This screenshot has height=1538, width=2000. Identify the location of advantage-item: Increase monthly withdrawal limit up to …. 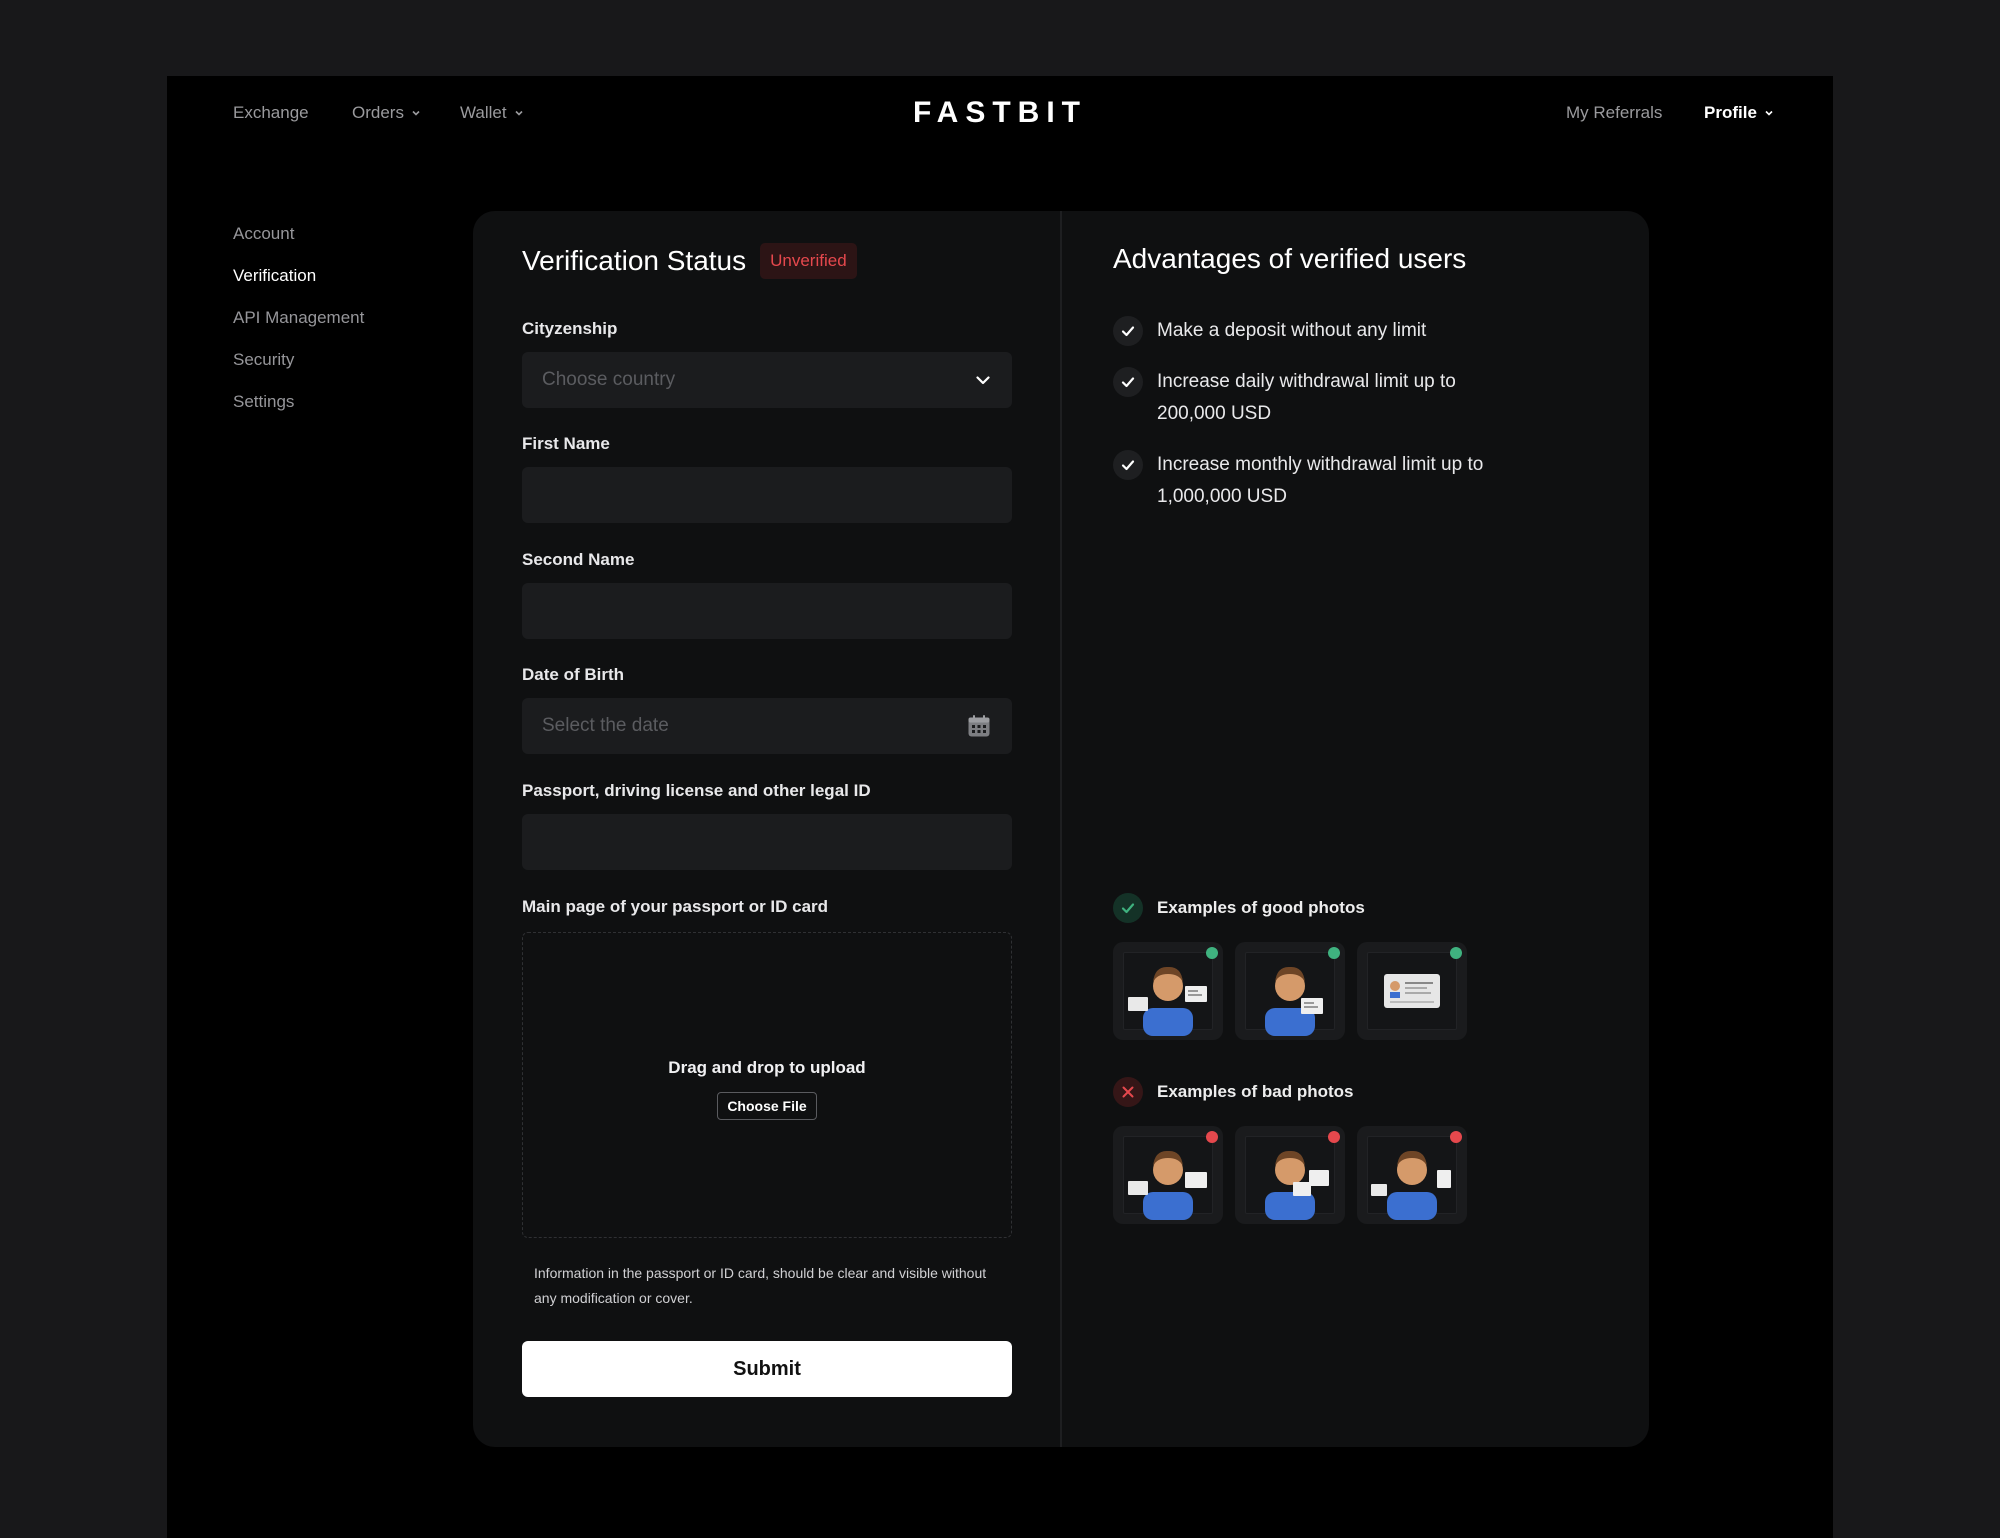
(1313, 481).